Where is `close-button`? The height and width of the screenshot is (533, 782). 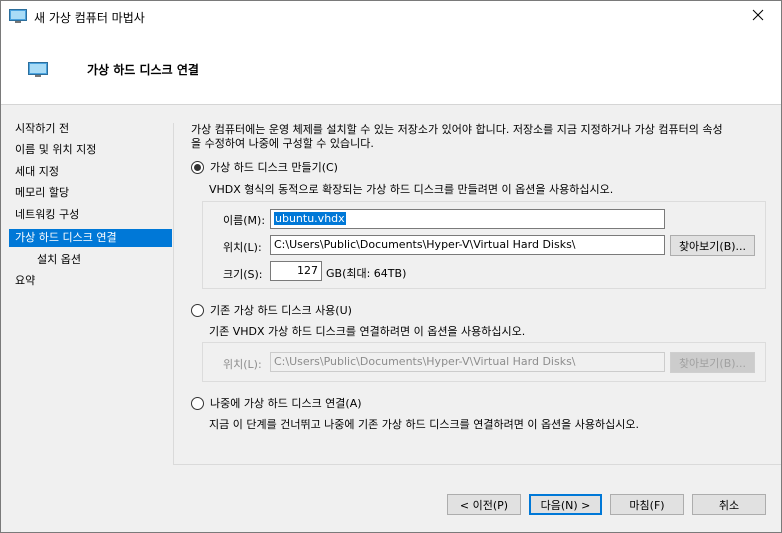
close-button is located at coordinates (758, 16).